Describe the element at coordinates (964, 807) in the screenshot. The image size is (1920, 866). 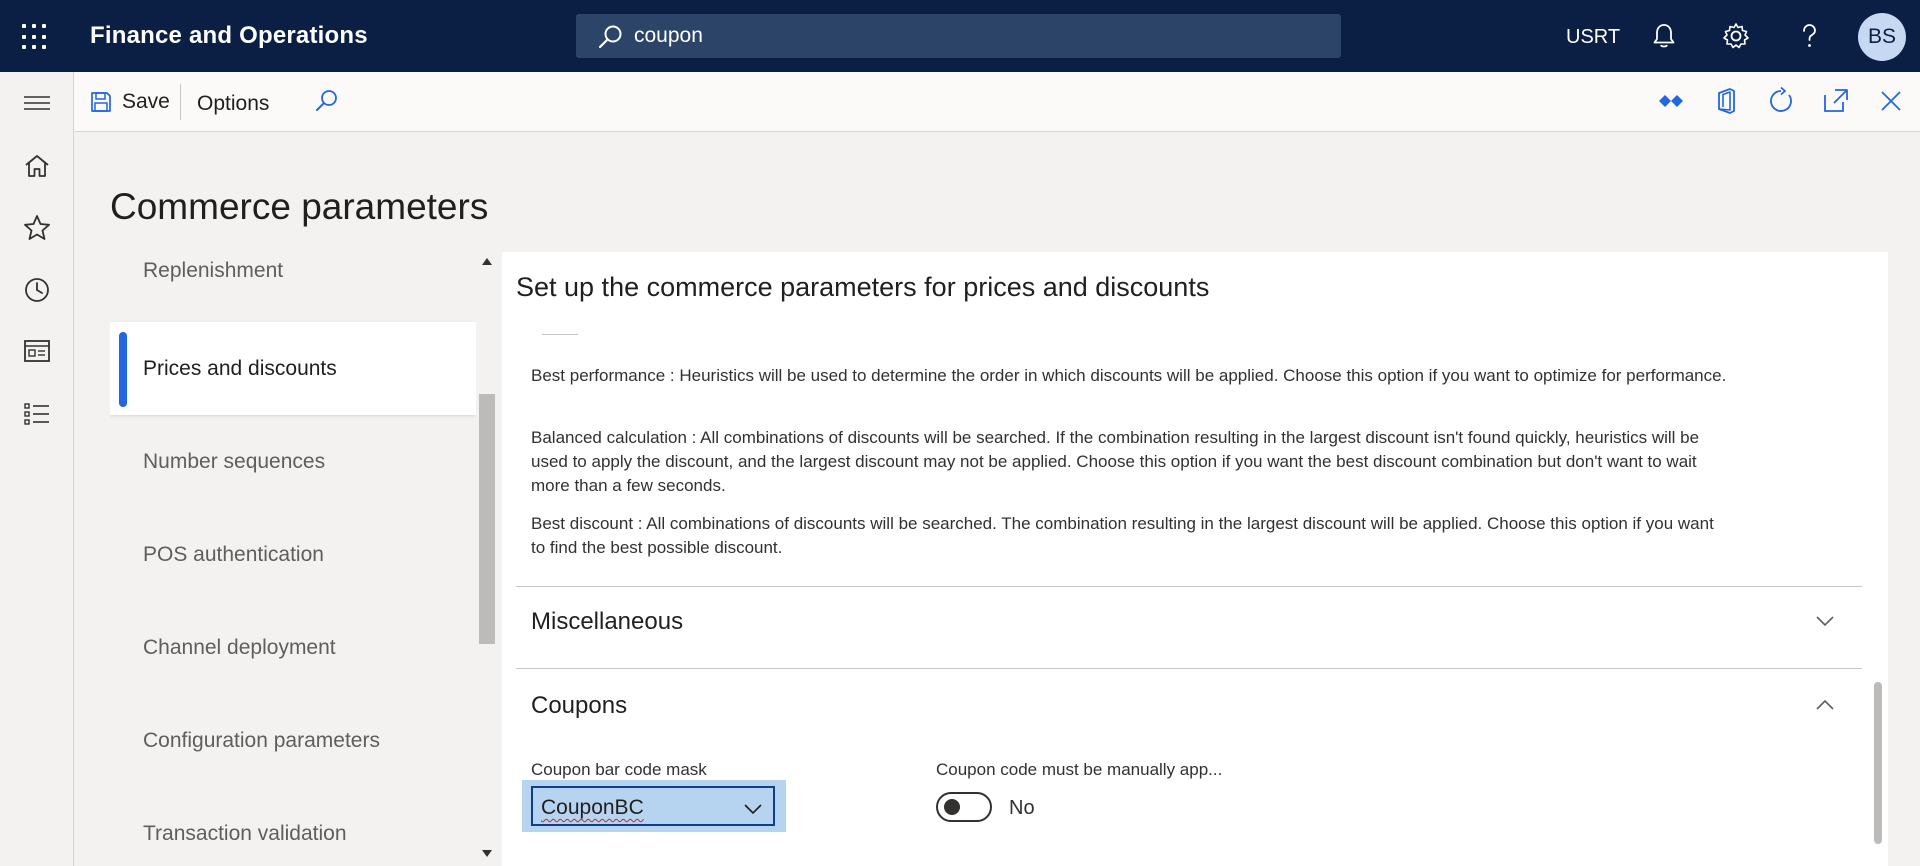
I see `coupon-manual-apply-toggle` at that location.